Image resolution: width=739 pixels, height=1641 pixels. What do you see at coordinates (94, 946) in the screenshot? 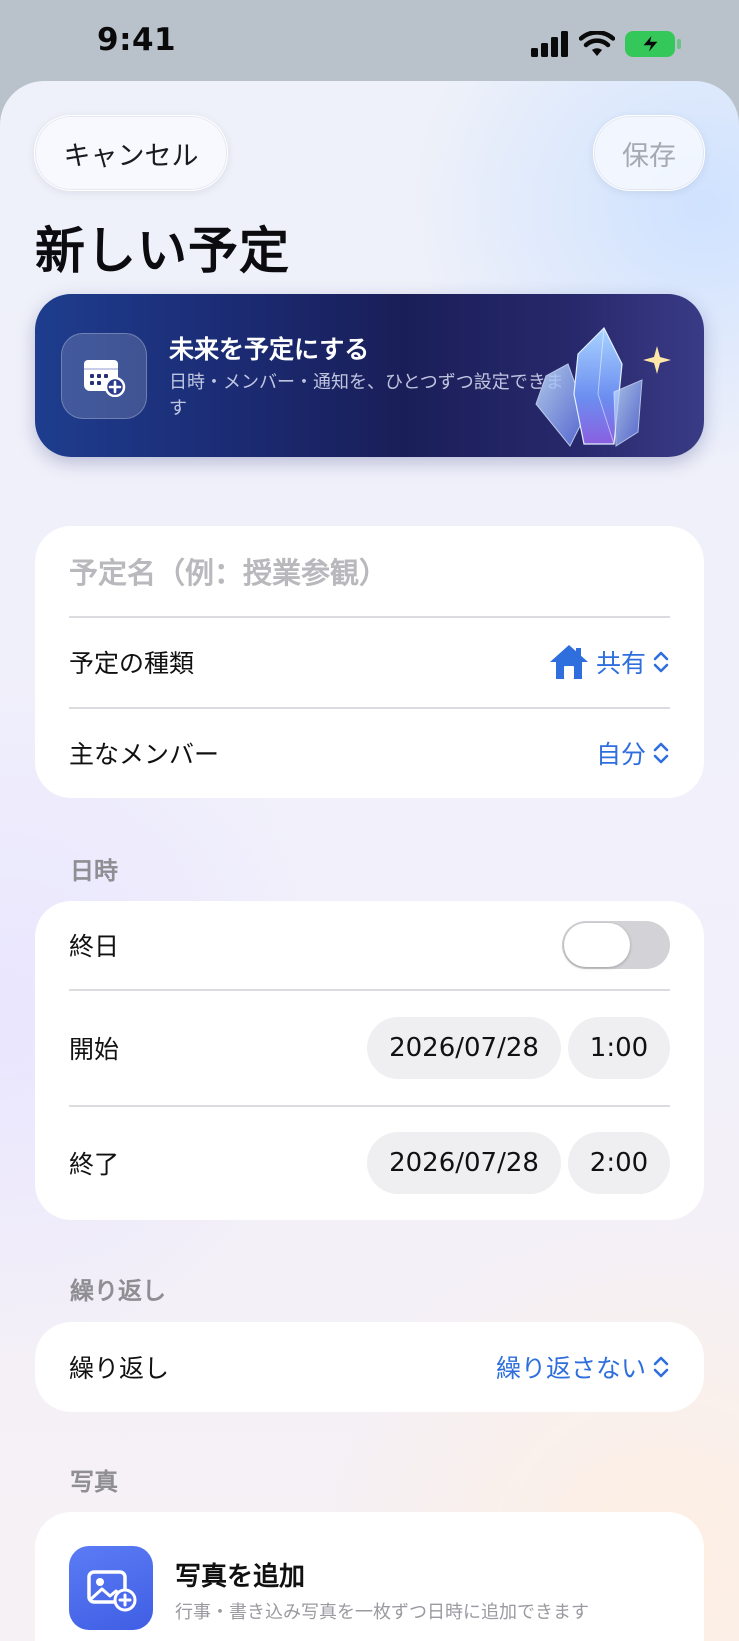
I see `all-day-label: 終日` at bounding box center [94, 946].